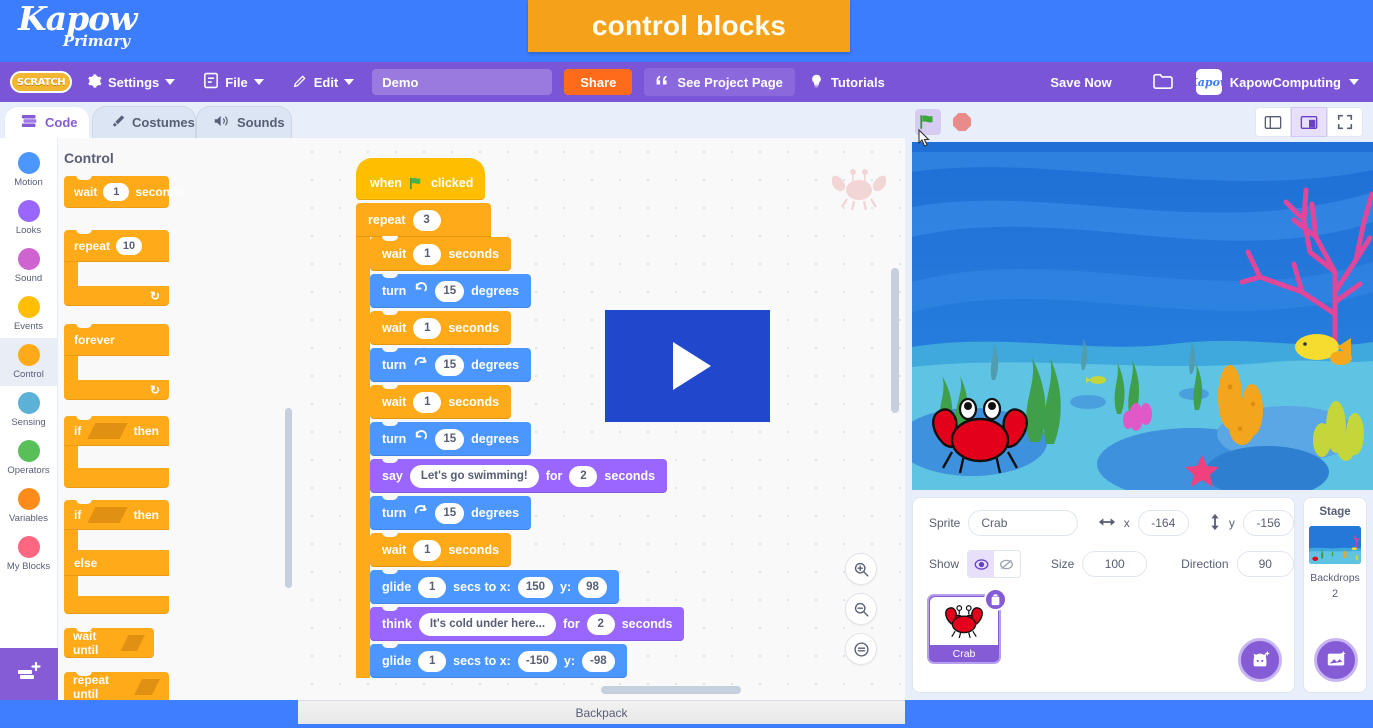 The height and width of the screenshot is (728, 1373). What do you see at coordinates (29, 362) in the screenshot?
I see `category-control: Control` at bounding box center [29, 362].